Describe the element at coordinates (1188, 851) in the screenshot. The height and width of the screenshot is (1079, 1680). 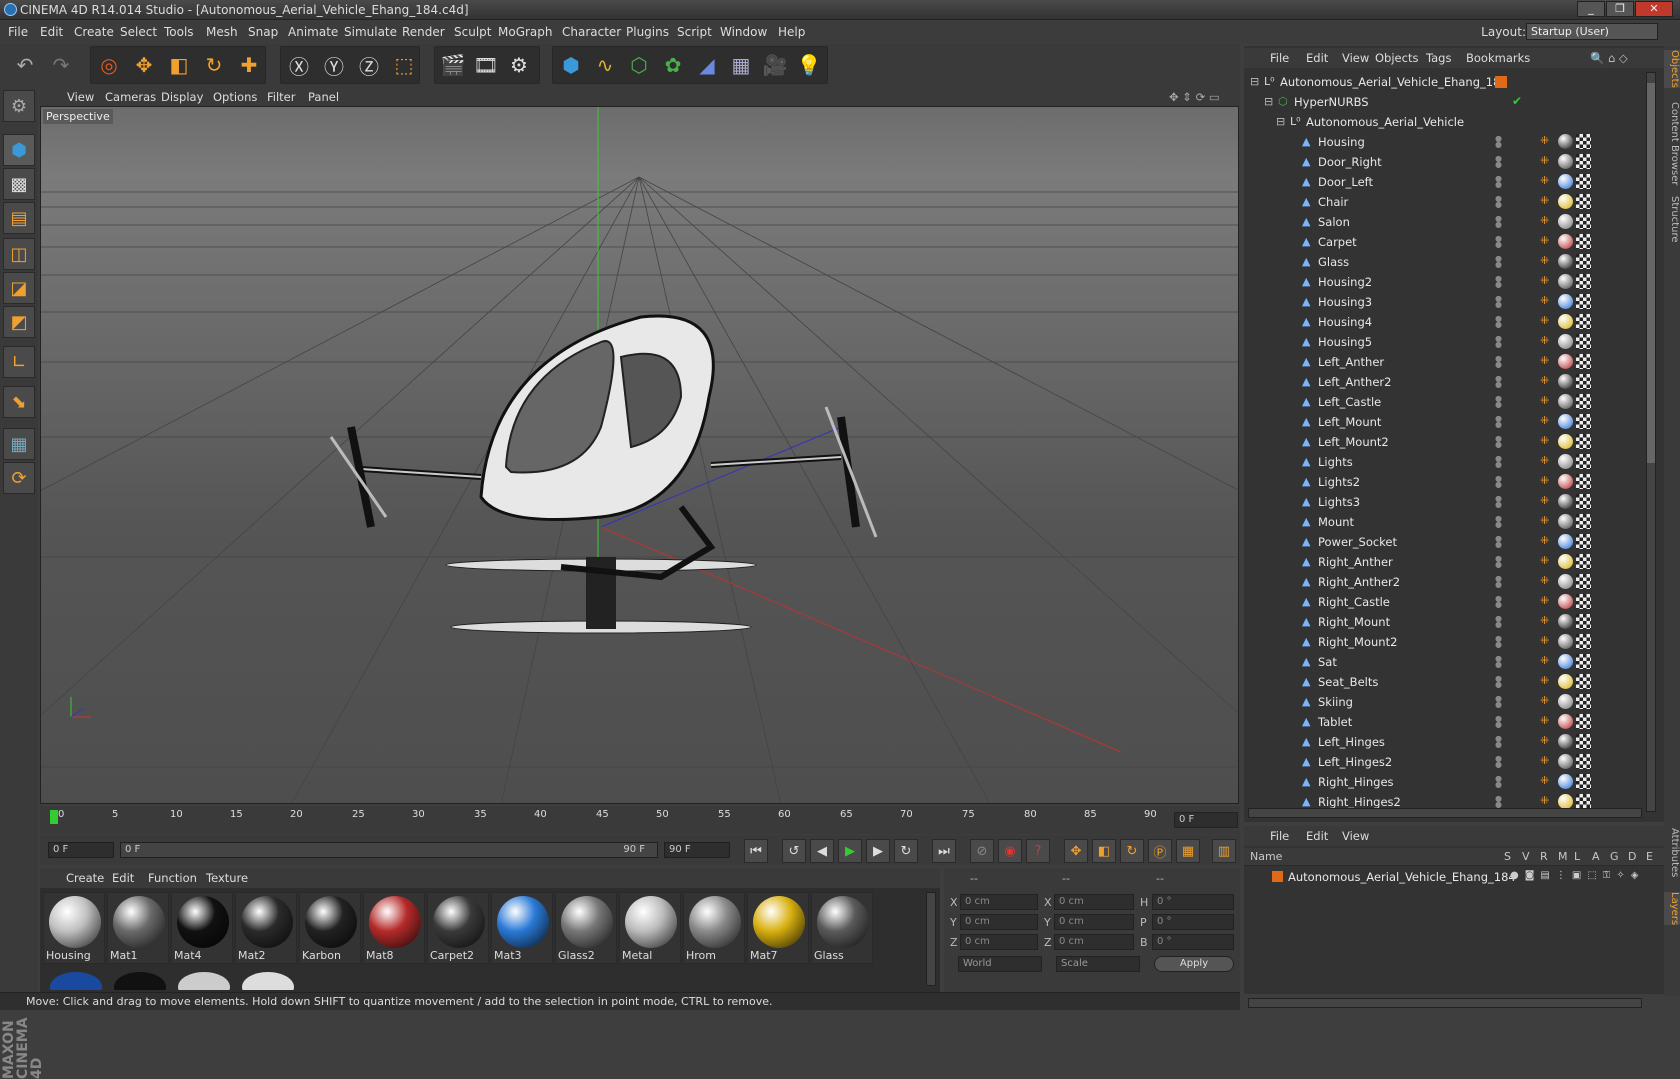
I see `key-pla-icon: ▦` at that location.